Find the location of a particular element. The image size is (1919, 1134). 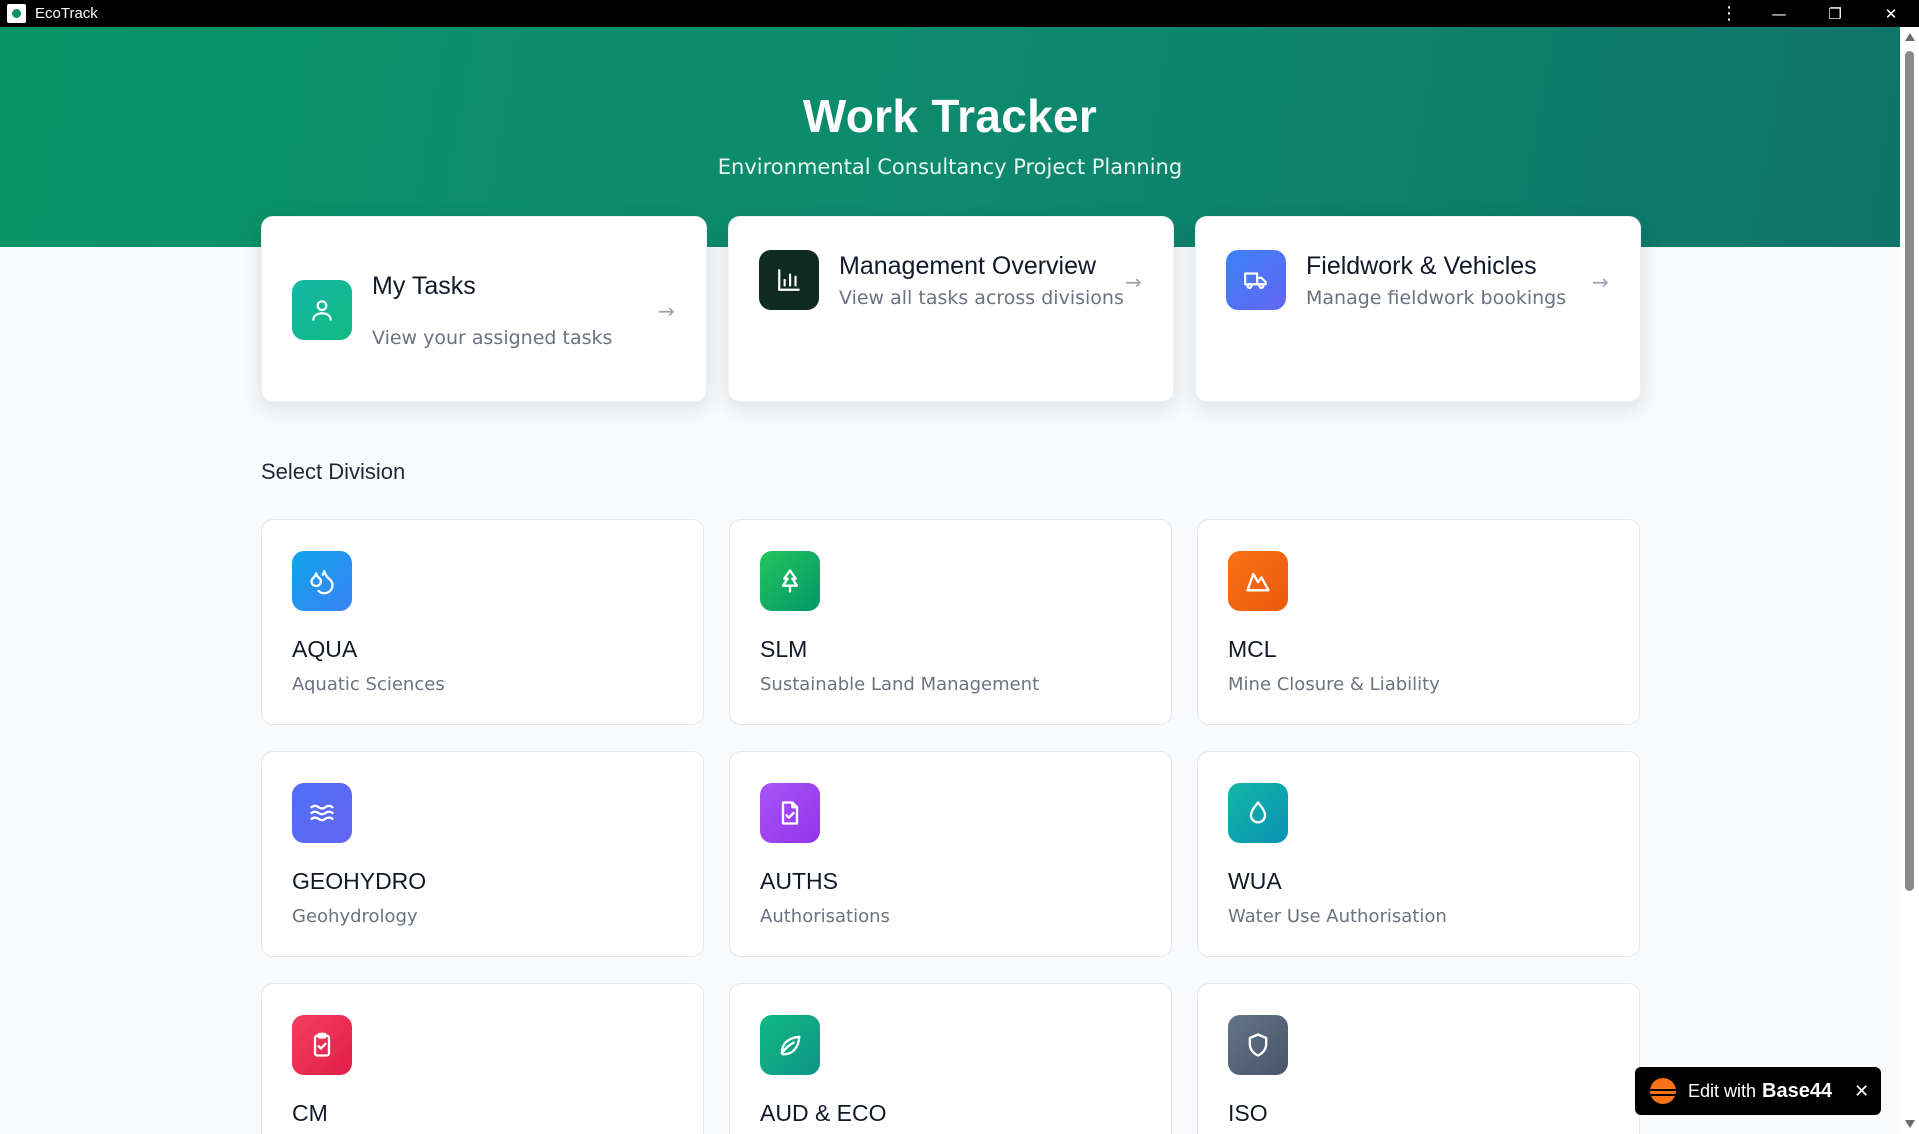

division-card-iso: ISO is located at coordinates (1418, 1058).